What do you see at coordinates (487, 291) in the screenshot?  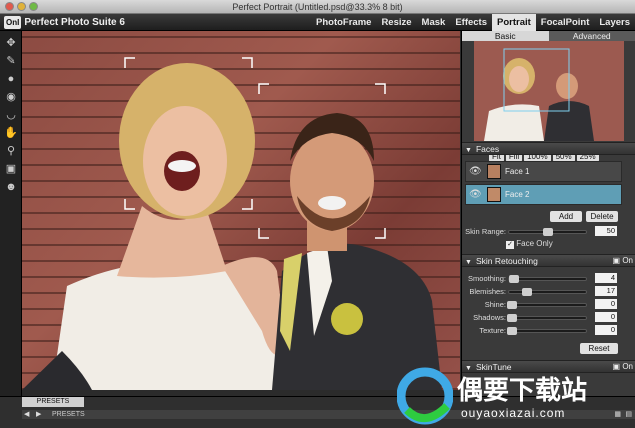 I see `blemishes-label: Blemishes:` at bounding box center [487, 291].